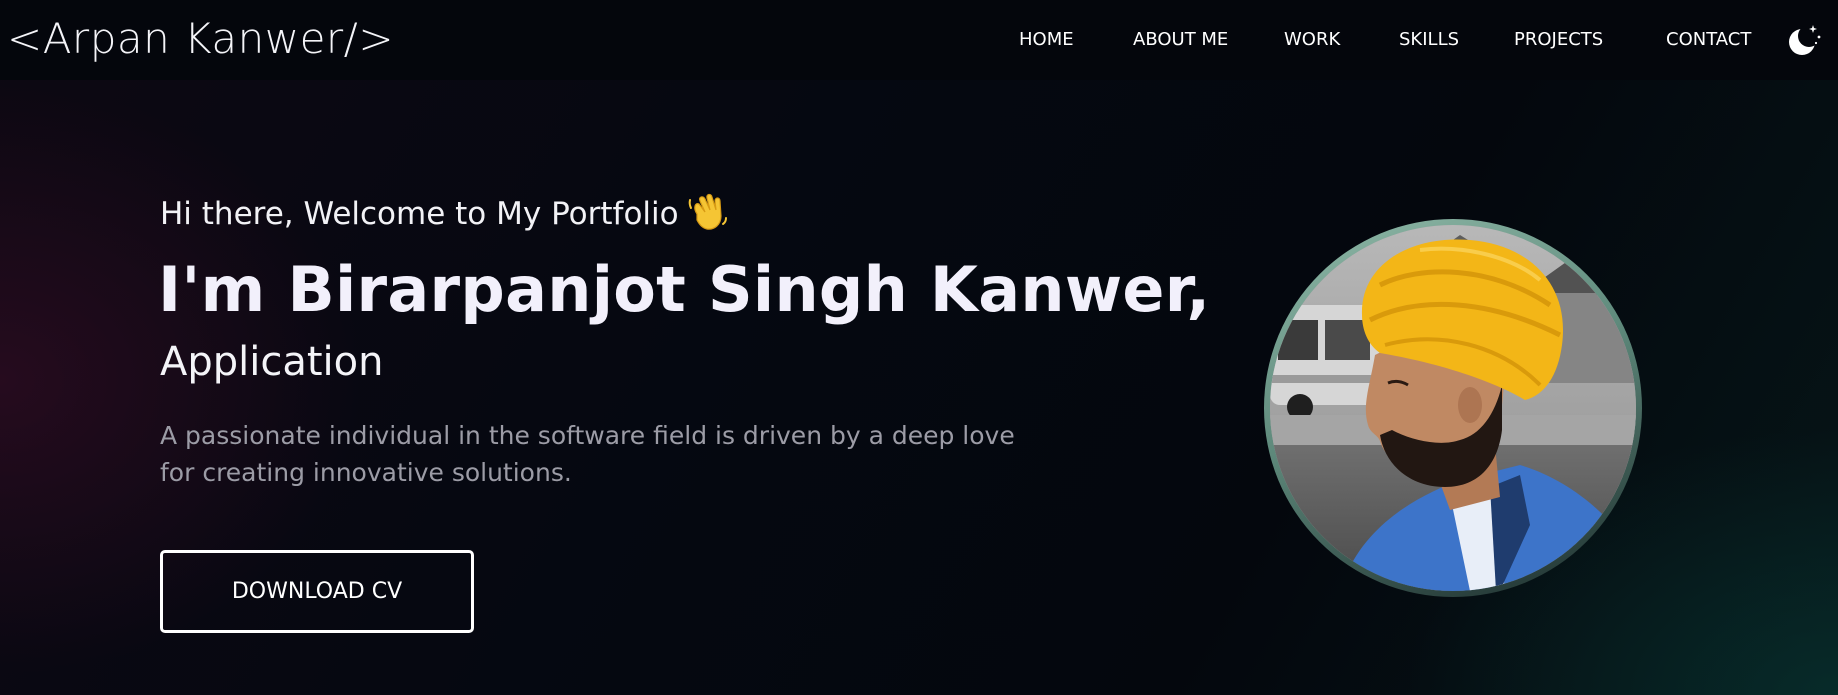 The image size is (1838, 695). I want to click on nav-item-skills: SKILLS, so click(1429, 40).